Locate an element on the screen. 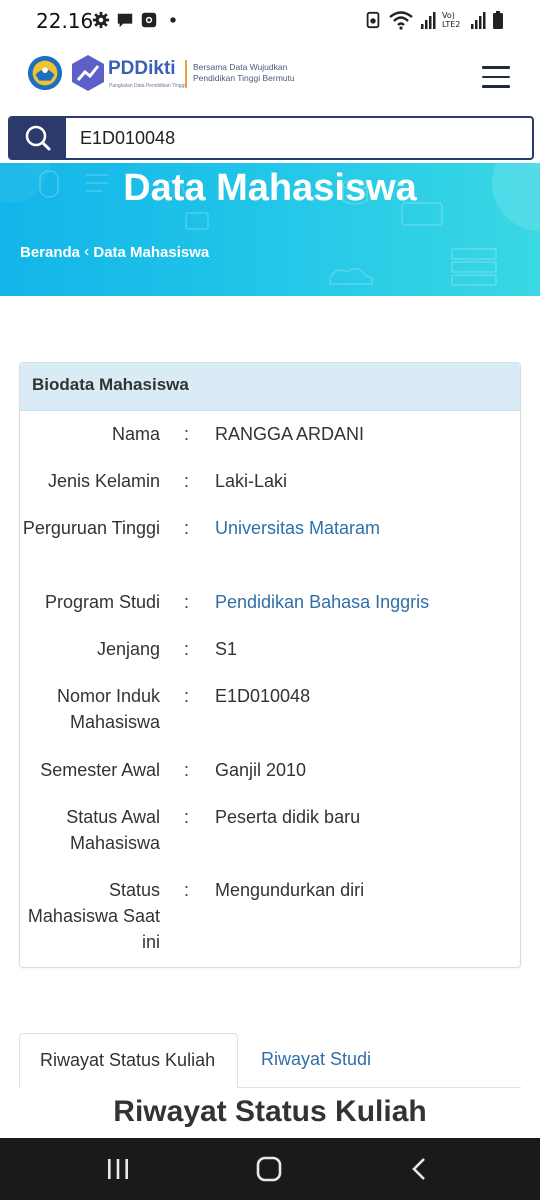 The height and width of the screenshot is (1200, 540). study-program-link: Pendidikan Bahasa Inggris is located at coordinates (365, 602).